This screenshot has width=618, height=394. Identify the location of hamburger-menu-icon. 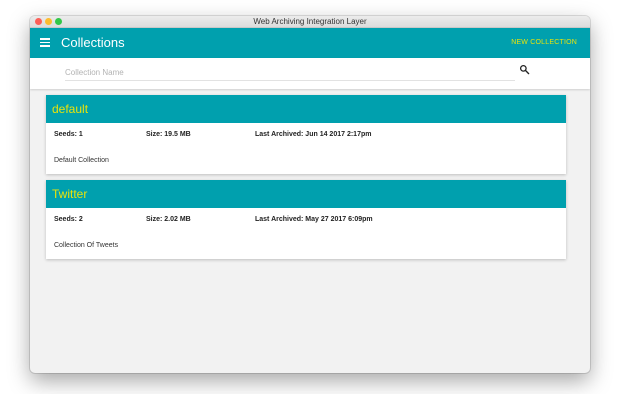
(45, 42).